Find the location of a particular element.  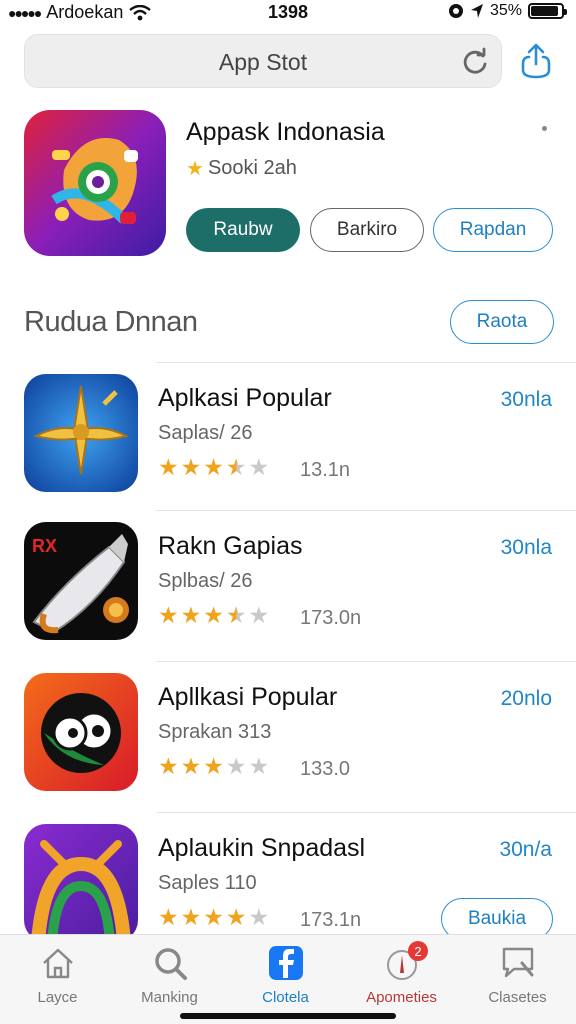

indicator-dot is located at coordinates (544, 128).